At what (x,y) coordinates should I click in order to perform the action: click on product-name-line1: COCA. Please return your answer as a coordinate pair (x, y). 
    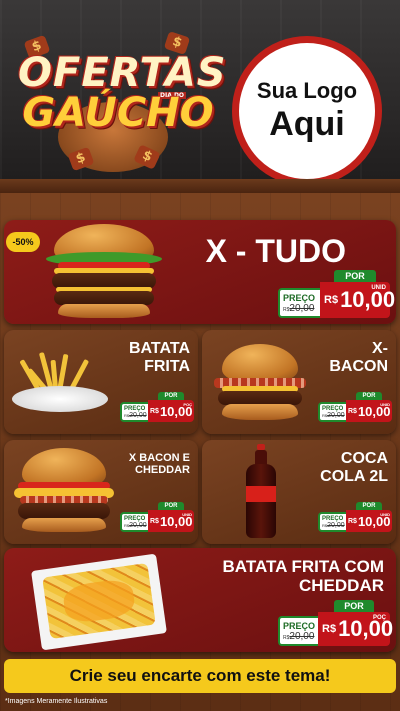
    Looking at the image, I should click on (364, 458).